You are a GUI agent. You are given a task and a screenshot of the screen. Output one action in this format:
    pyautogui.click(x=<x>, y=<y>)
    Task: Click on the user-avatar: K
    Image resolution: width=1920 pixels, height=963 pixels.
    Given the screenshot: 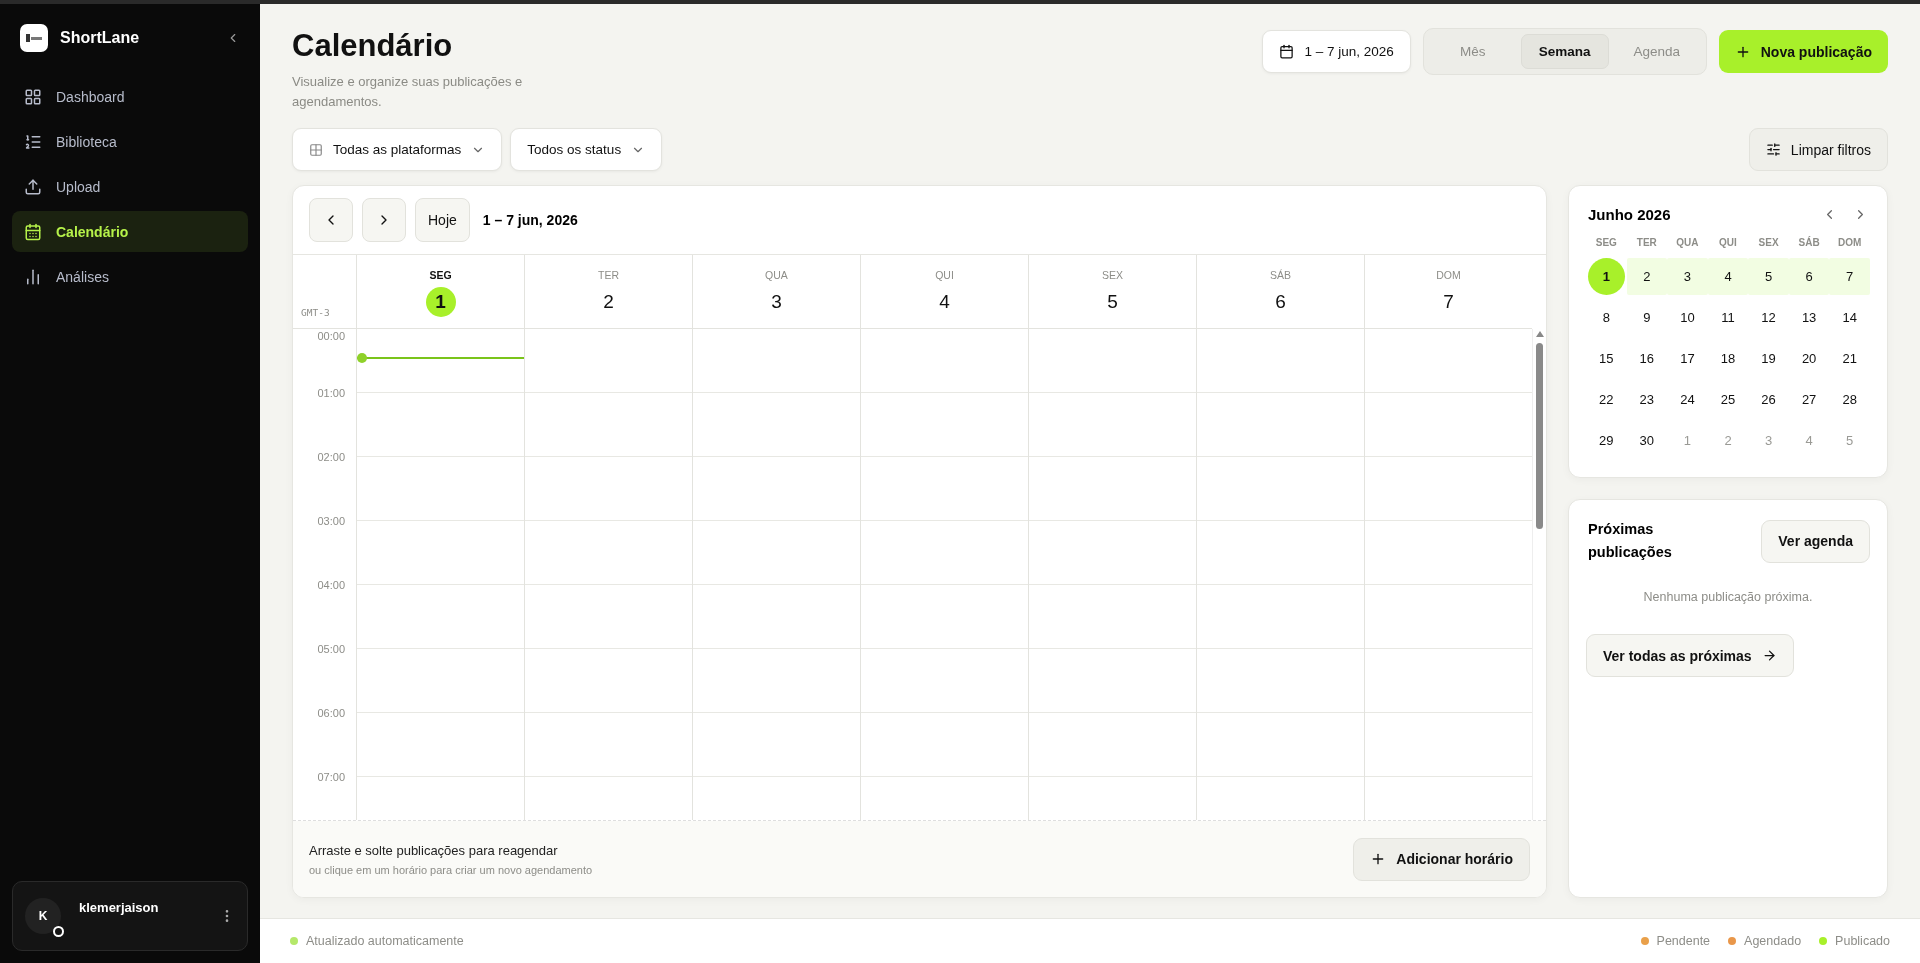 What is the action you would take?
    pyautogui.click(x=43, y=916)
    